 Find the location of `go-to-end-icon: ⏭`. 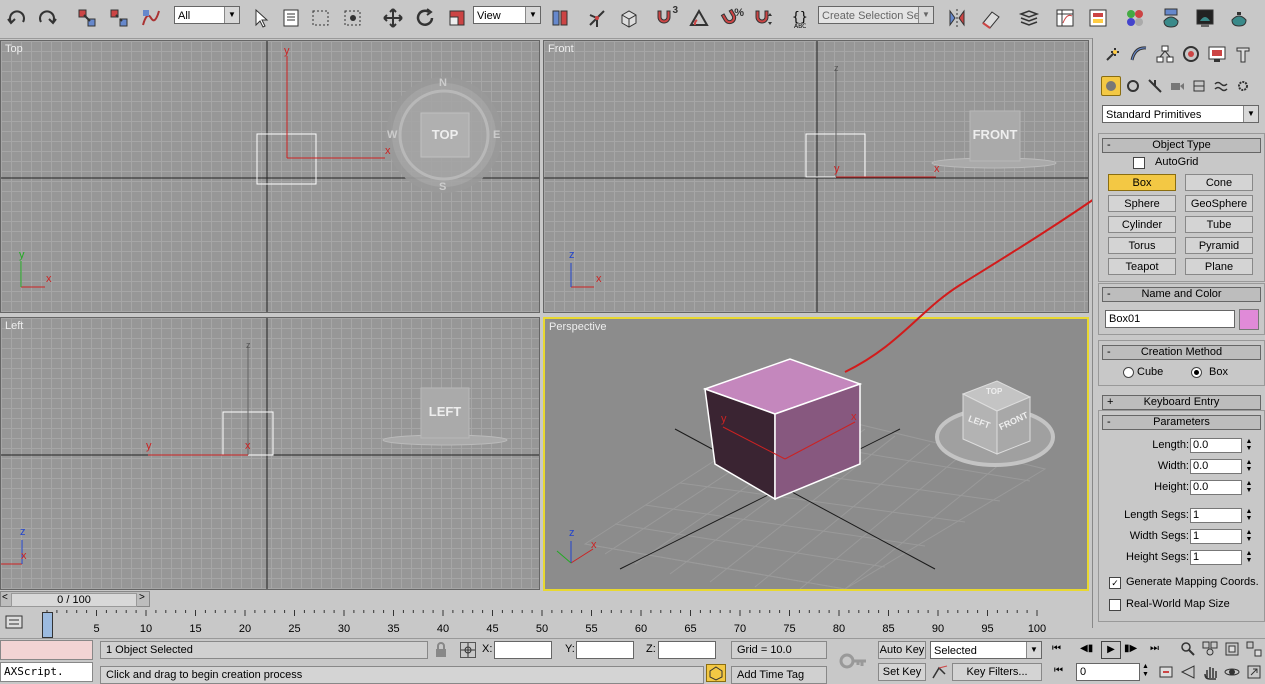

go-to-end-icon: ⏭ is located at coordinates (1154, 648).